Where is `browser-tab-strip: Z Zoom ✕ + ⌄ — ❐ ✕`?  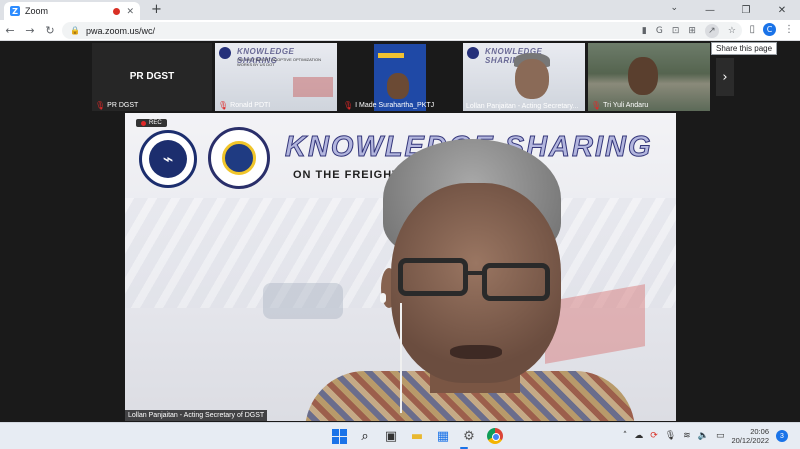
browser-tab-strip: Z Zoom ✕ + ⌄ — ❐ ✕ is located at coordinates (400, 10).